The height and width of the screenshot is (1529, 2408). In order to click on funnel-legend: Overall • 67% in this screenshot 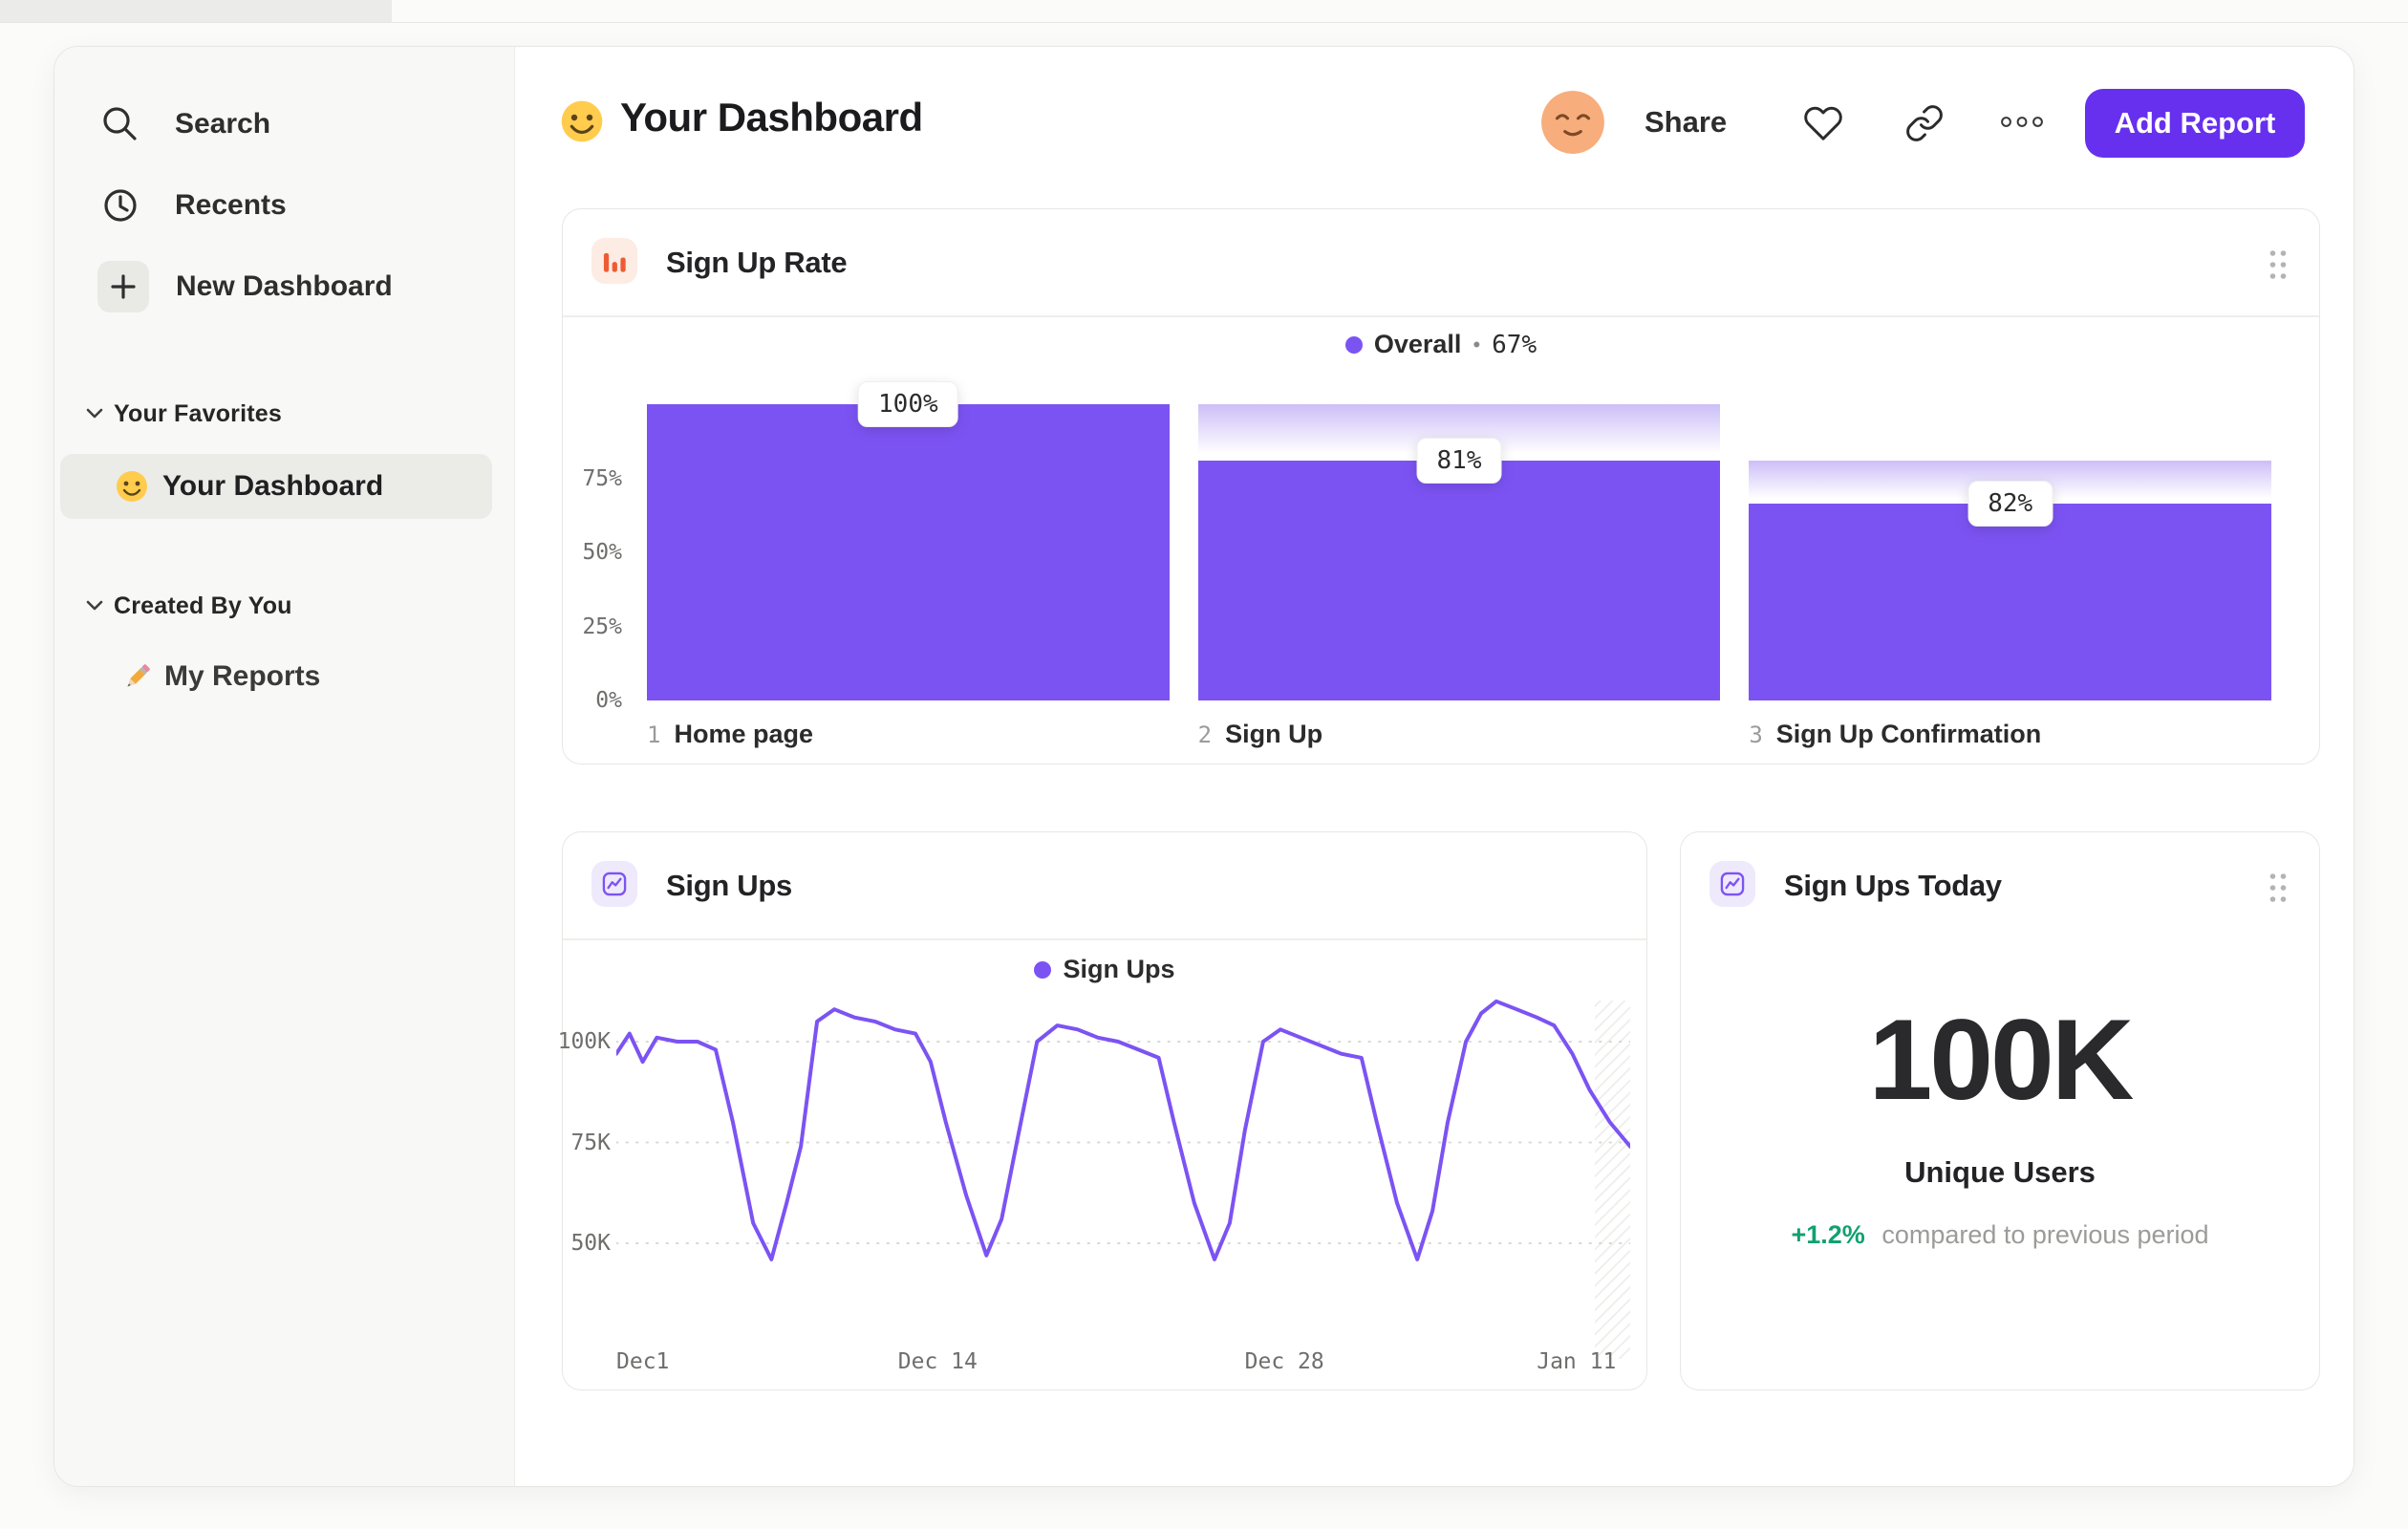, I will do `click(1441, 344)`.